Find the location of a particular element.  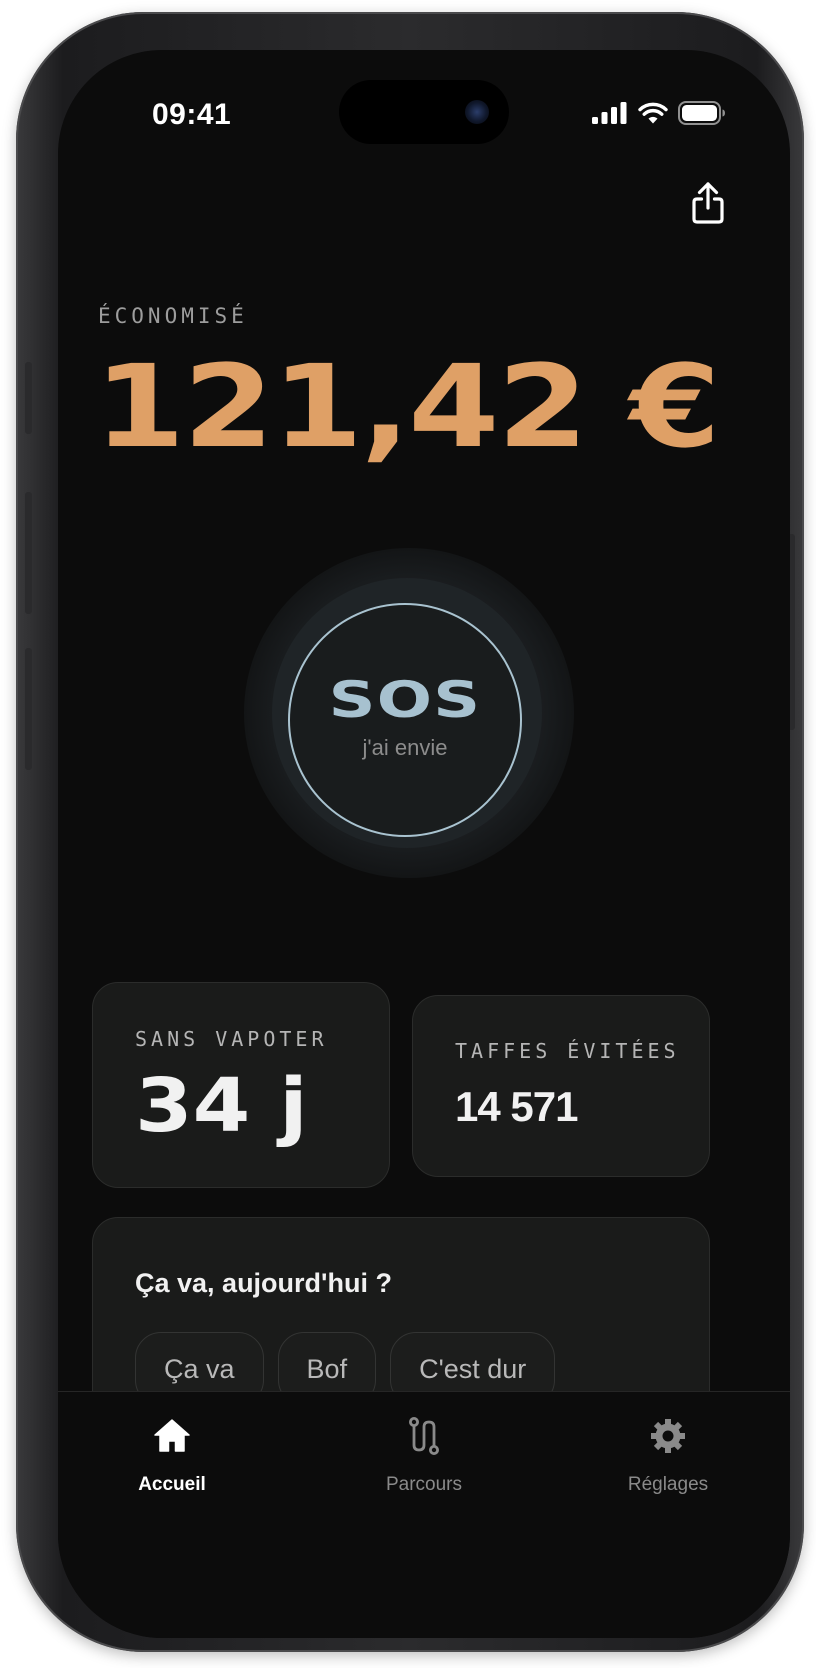

savings-label: ÉCONOMISÉ is located at coordinates (173, 316).